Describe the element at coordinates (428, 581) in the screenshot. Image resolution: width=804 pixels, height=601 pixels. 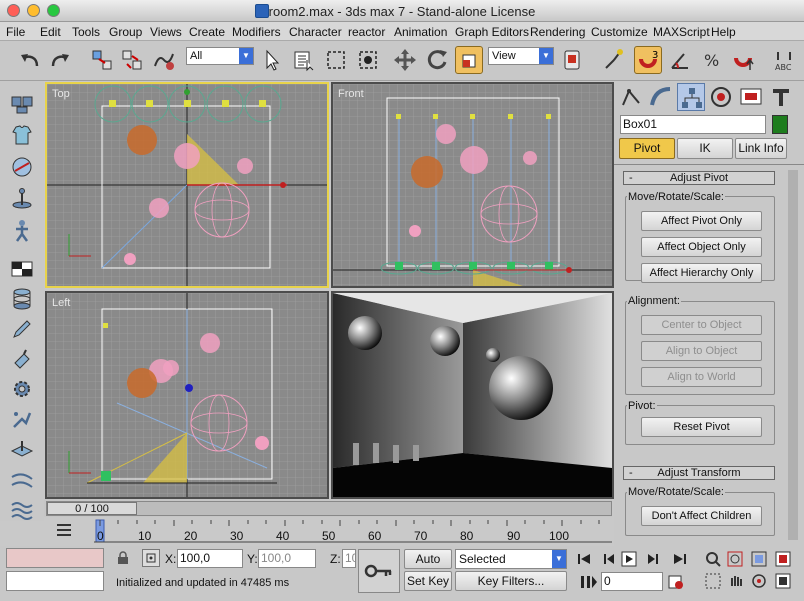
I see `set-key-button: Set Key` at that location.